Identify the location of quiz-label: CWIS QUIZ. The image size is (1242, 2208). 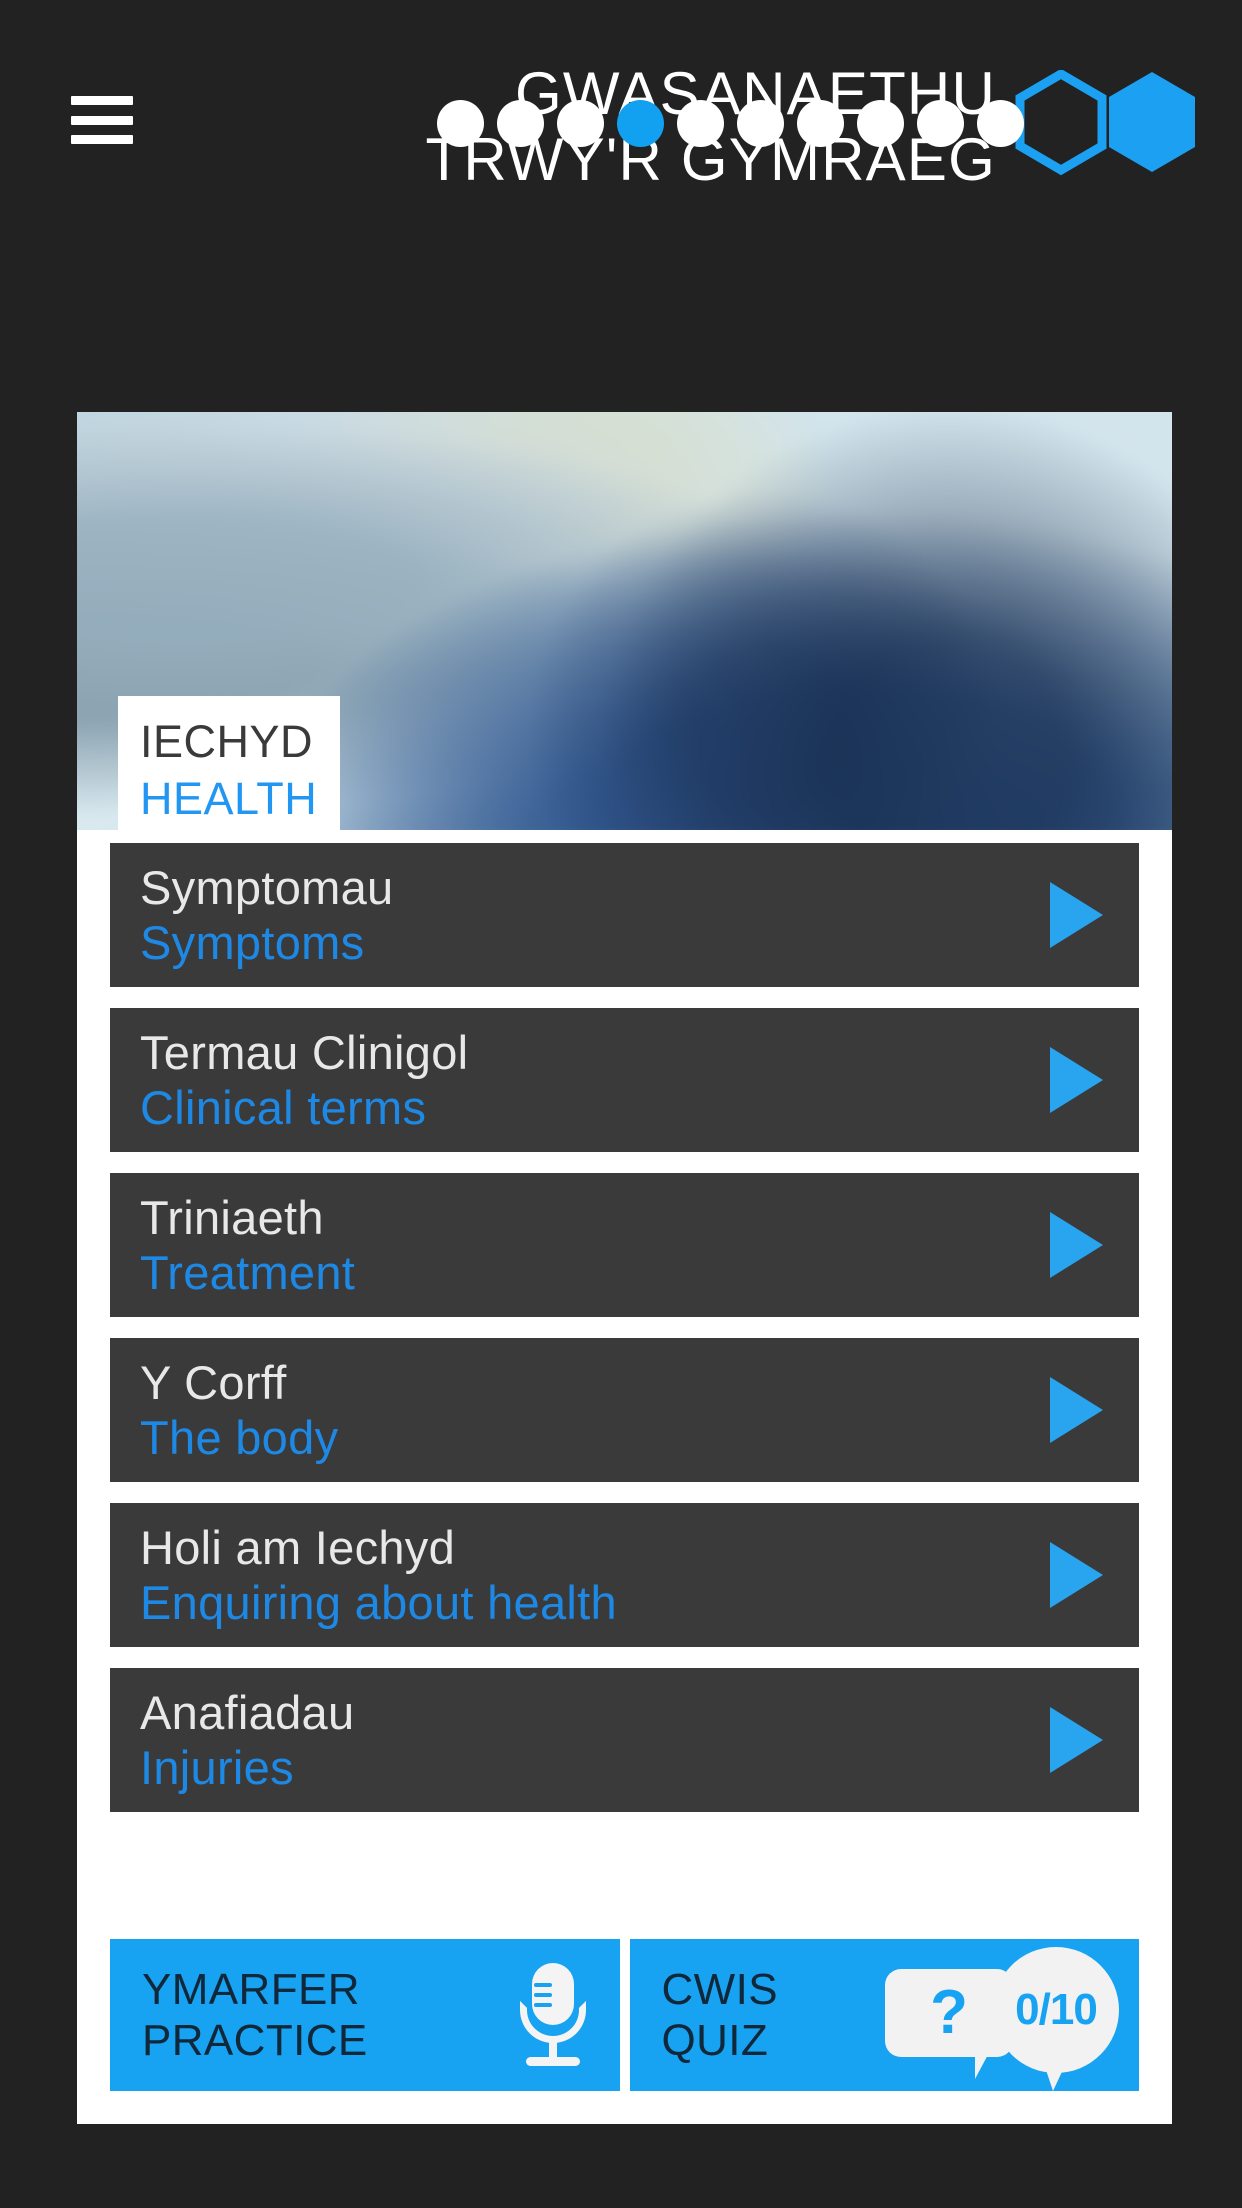
(720, 2015).